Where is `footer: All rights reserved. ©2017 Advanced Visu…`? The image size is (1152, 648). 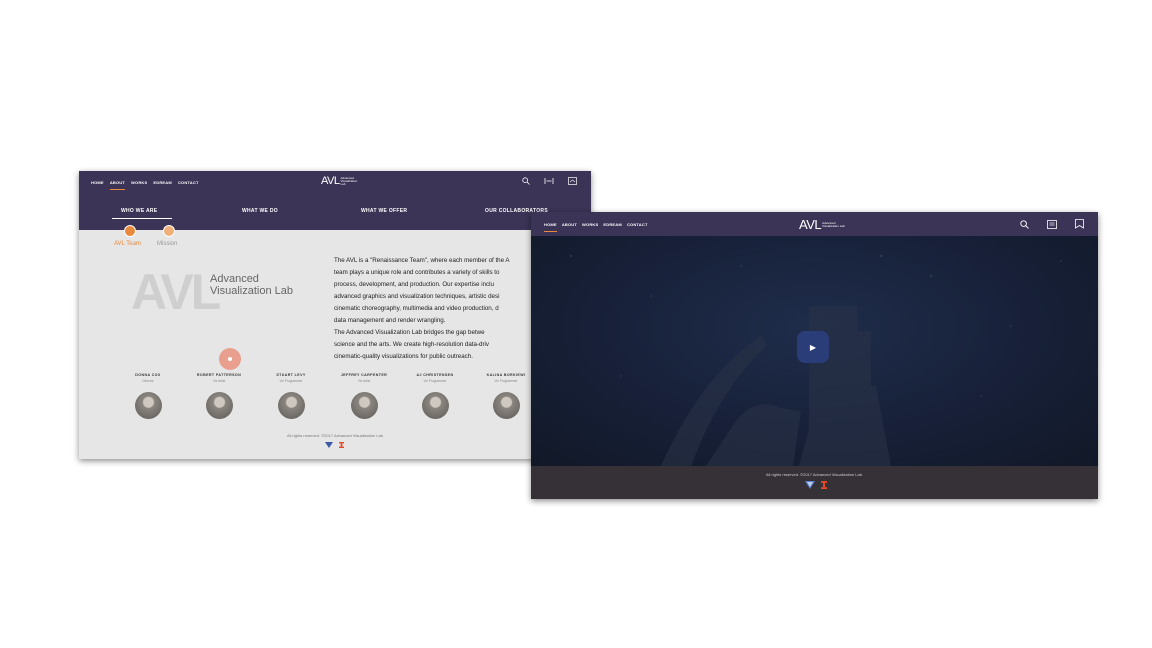 footer: All rights reserved. ©2017 Advanced Visu… is located at coordinates (814, 482).